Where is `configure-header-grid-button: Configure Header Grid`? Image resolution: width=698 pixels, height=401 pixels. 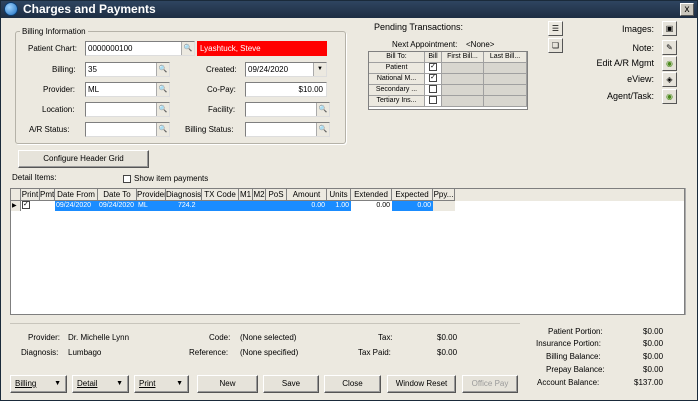 configure-header-grid-button: Configure Header Grid is located at coordinates (83, 159).